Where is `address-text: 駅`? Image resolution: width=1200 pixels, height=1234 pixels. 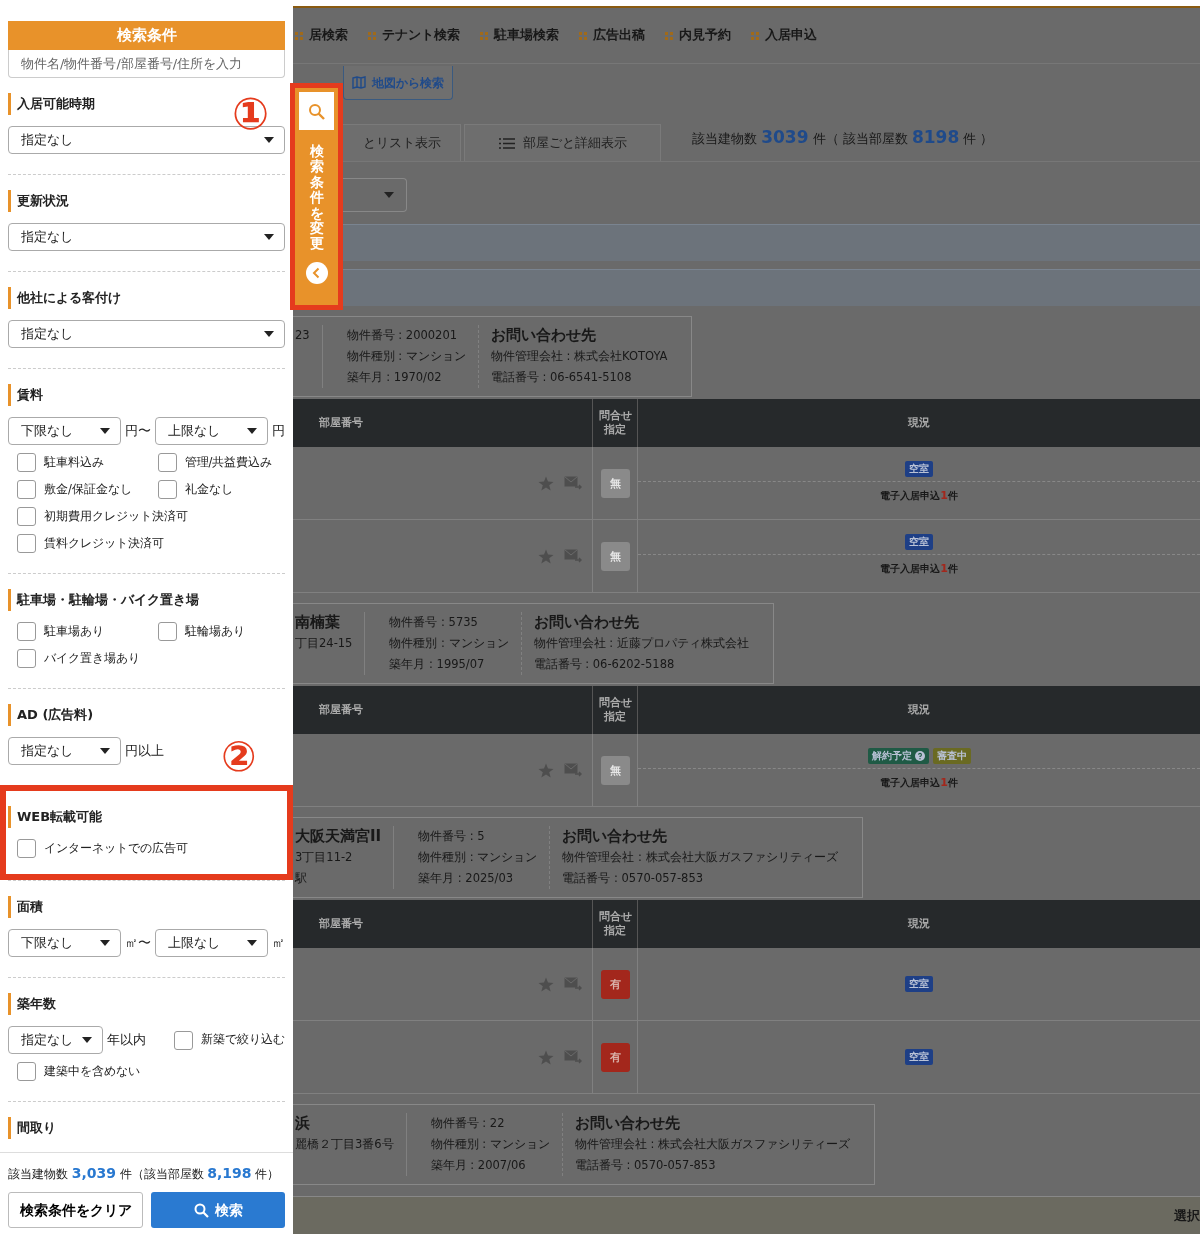
address-text: 駅 is located at coordinates (301, 878).